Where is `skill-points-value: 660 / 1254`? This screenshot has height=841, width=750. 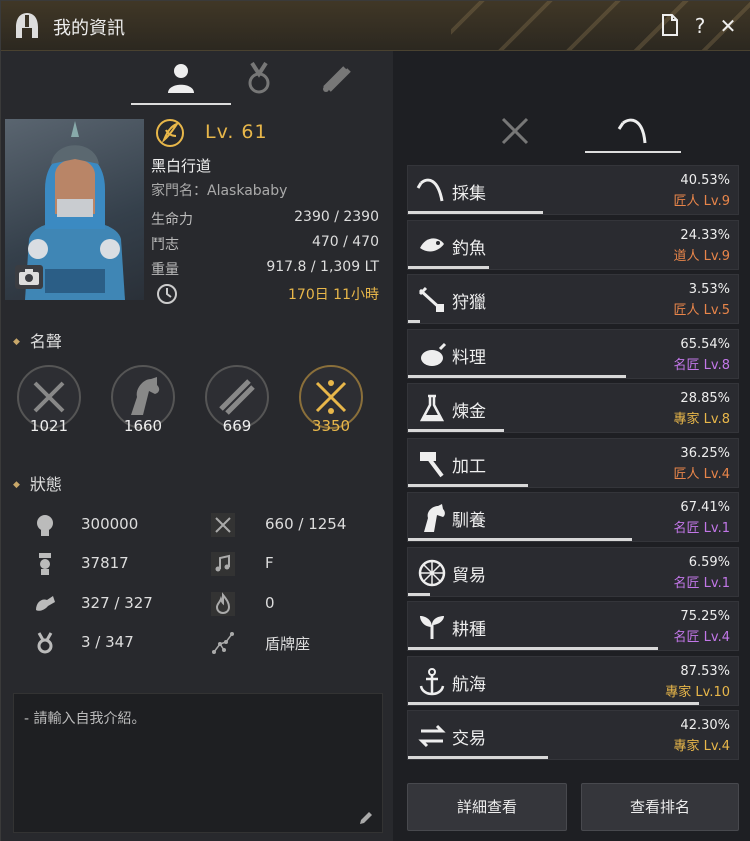 skill-points-value: 660 / 1254 is located at coordinates (306, 524).